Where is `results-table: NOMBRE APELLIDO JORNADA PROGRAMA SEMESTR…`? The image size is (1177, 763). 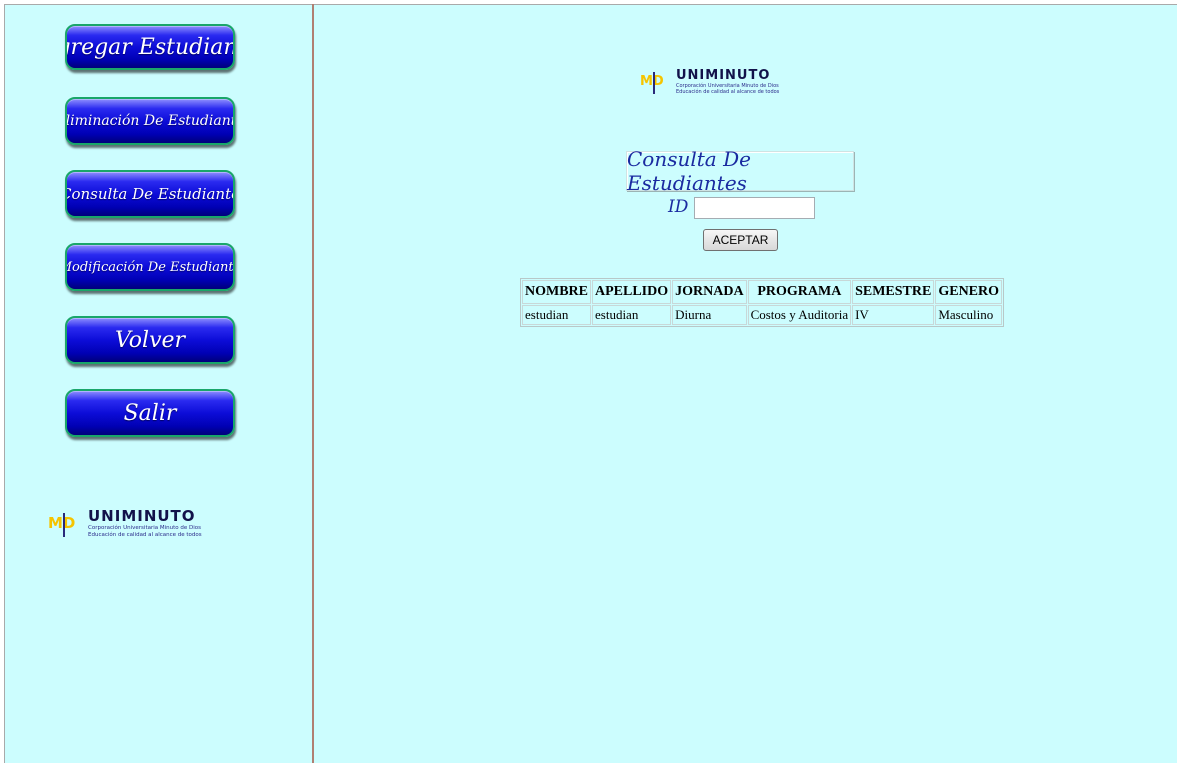
results-table: NOMBRE APELLIDO JORNADA PROGRAMA SEMESTR… is located at coordinates (762, 302).